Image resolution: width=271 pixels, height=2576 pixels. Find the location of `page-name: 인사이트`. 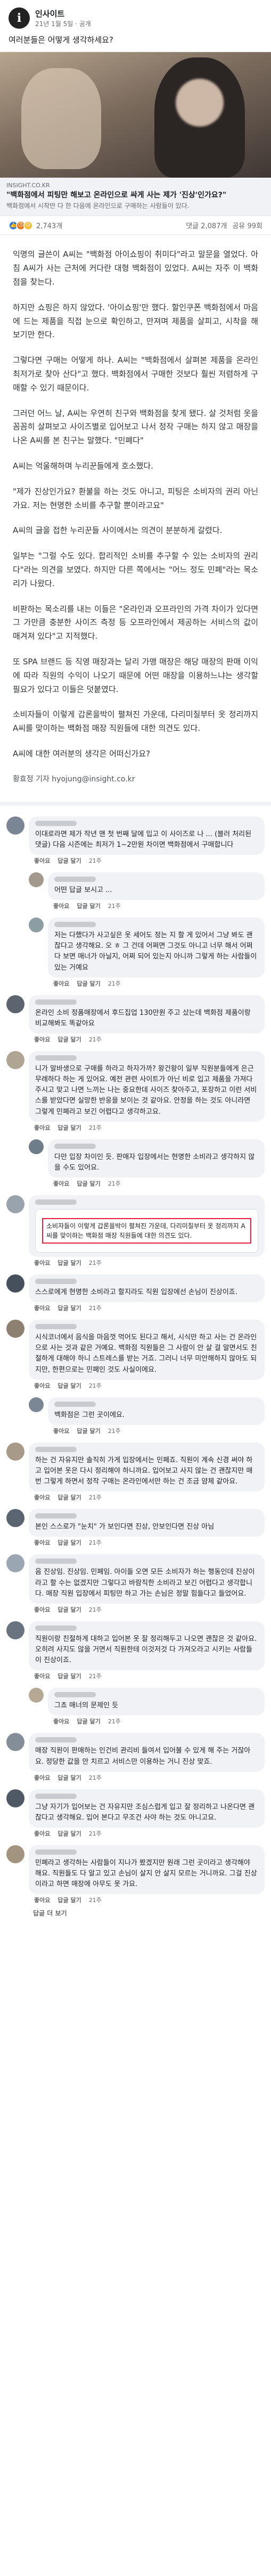

page-name: 인사이트 is located at coordinates (63, 14).